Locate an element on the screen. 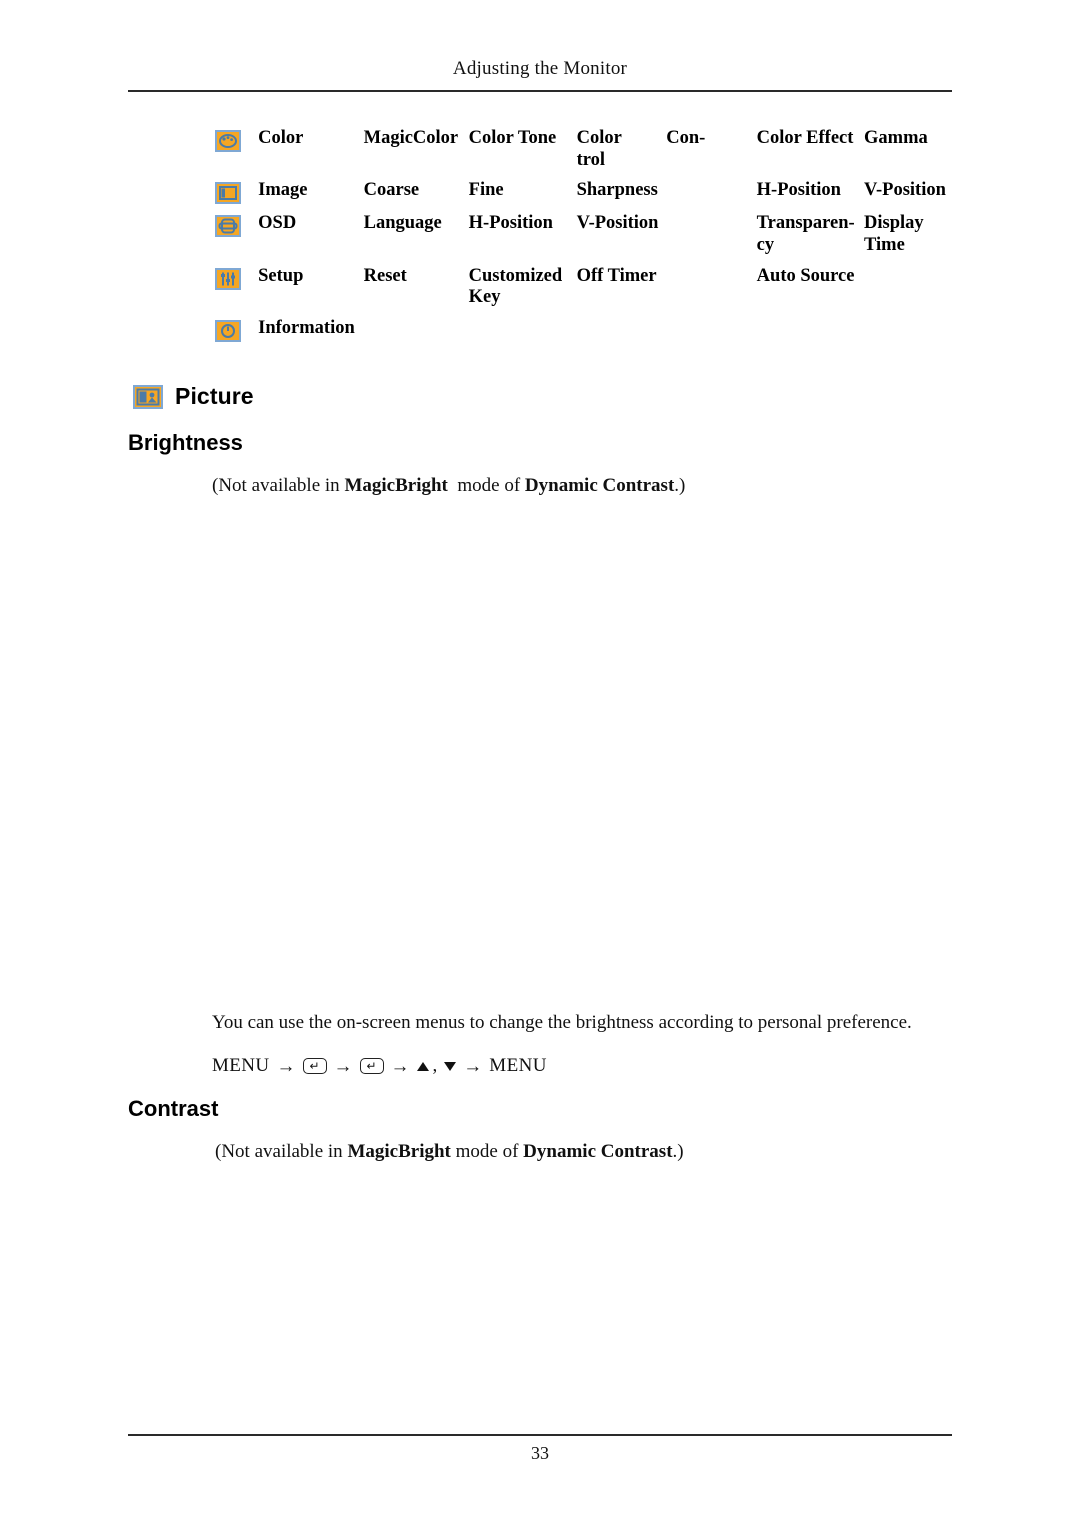 The width and height of the screenshot is (1080, 1527). menu-row-label-information: Information is located at coordinates (306, 327).